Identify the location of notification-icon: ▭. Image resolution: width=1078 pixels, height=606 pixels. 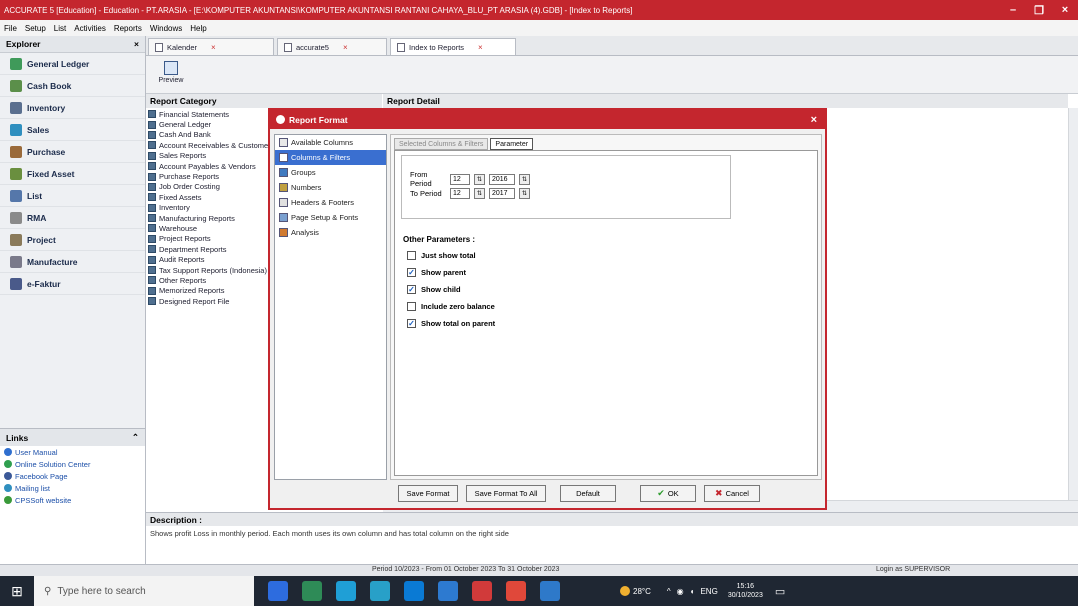
(780, 591).